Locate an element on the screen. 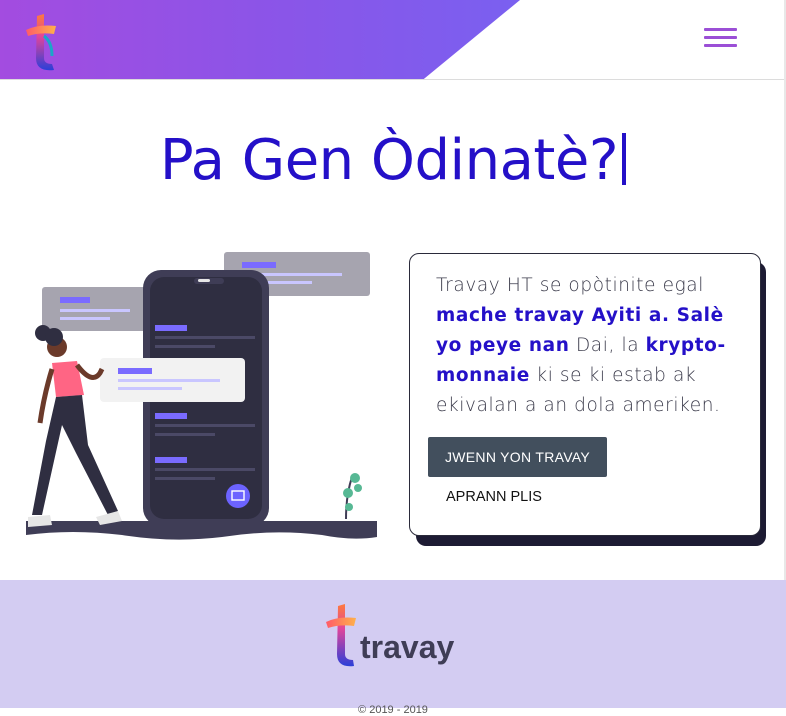 This screenshot has width=786, height=716. hero-title: Pa Gen Òdinatè? is located at coordinates (393, 160).